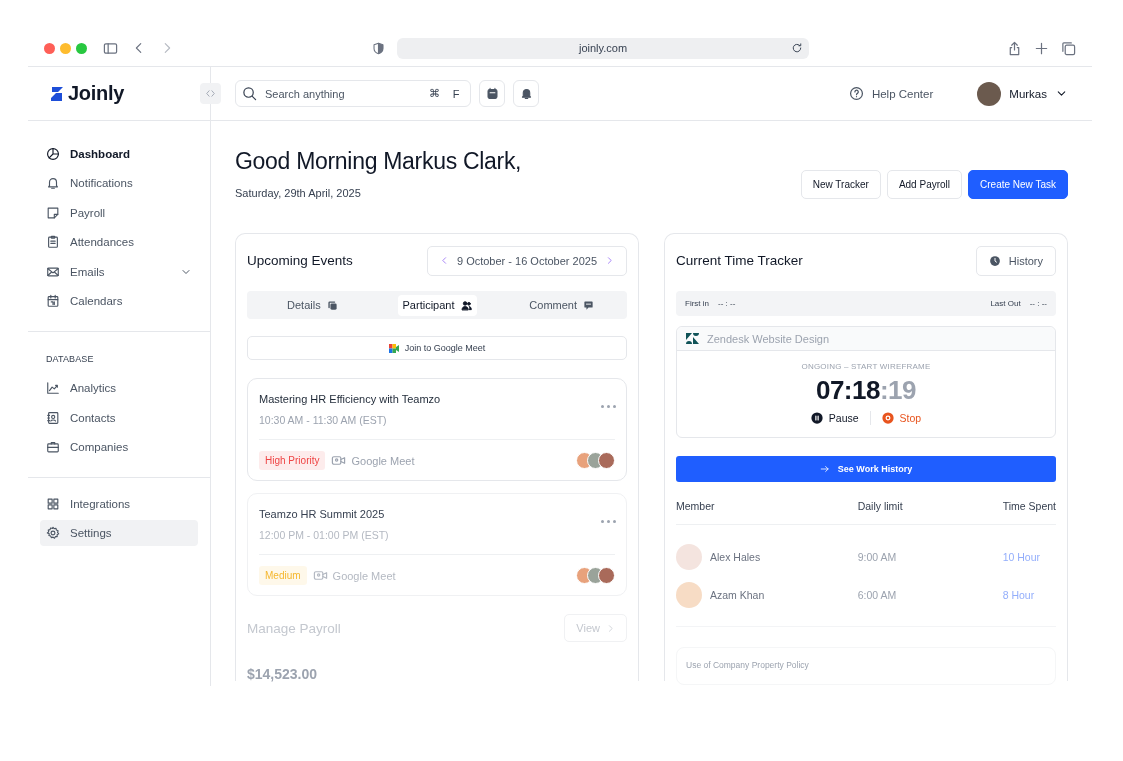 The image size is (1123, 761). What do you see at coordinates (119, 417) in the screenshot?
I see `sidebar-item: Contacts` at bounding box center [119, 417].